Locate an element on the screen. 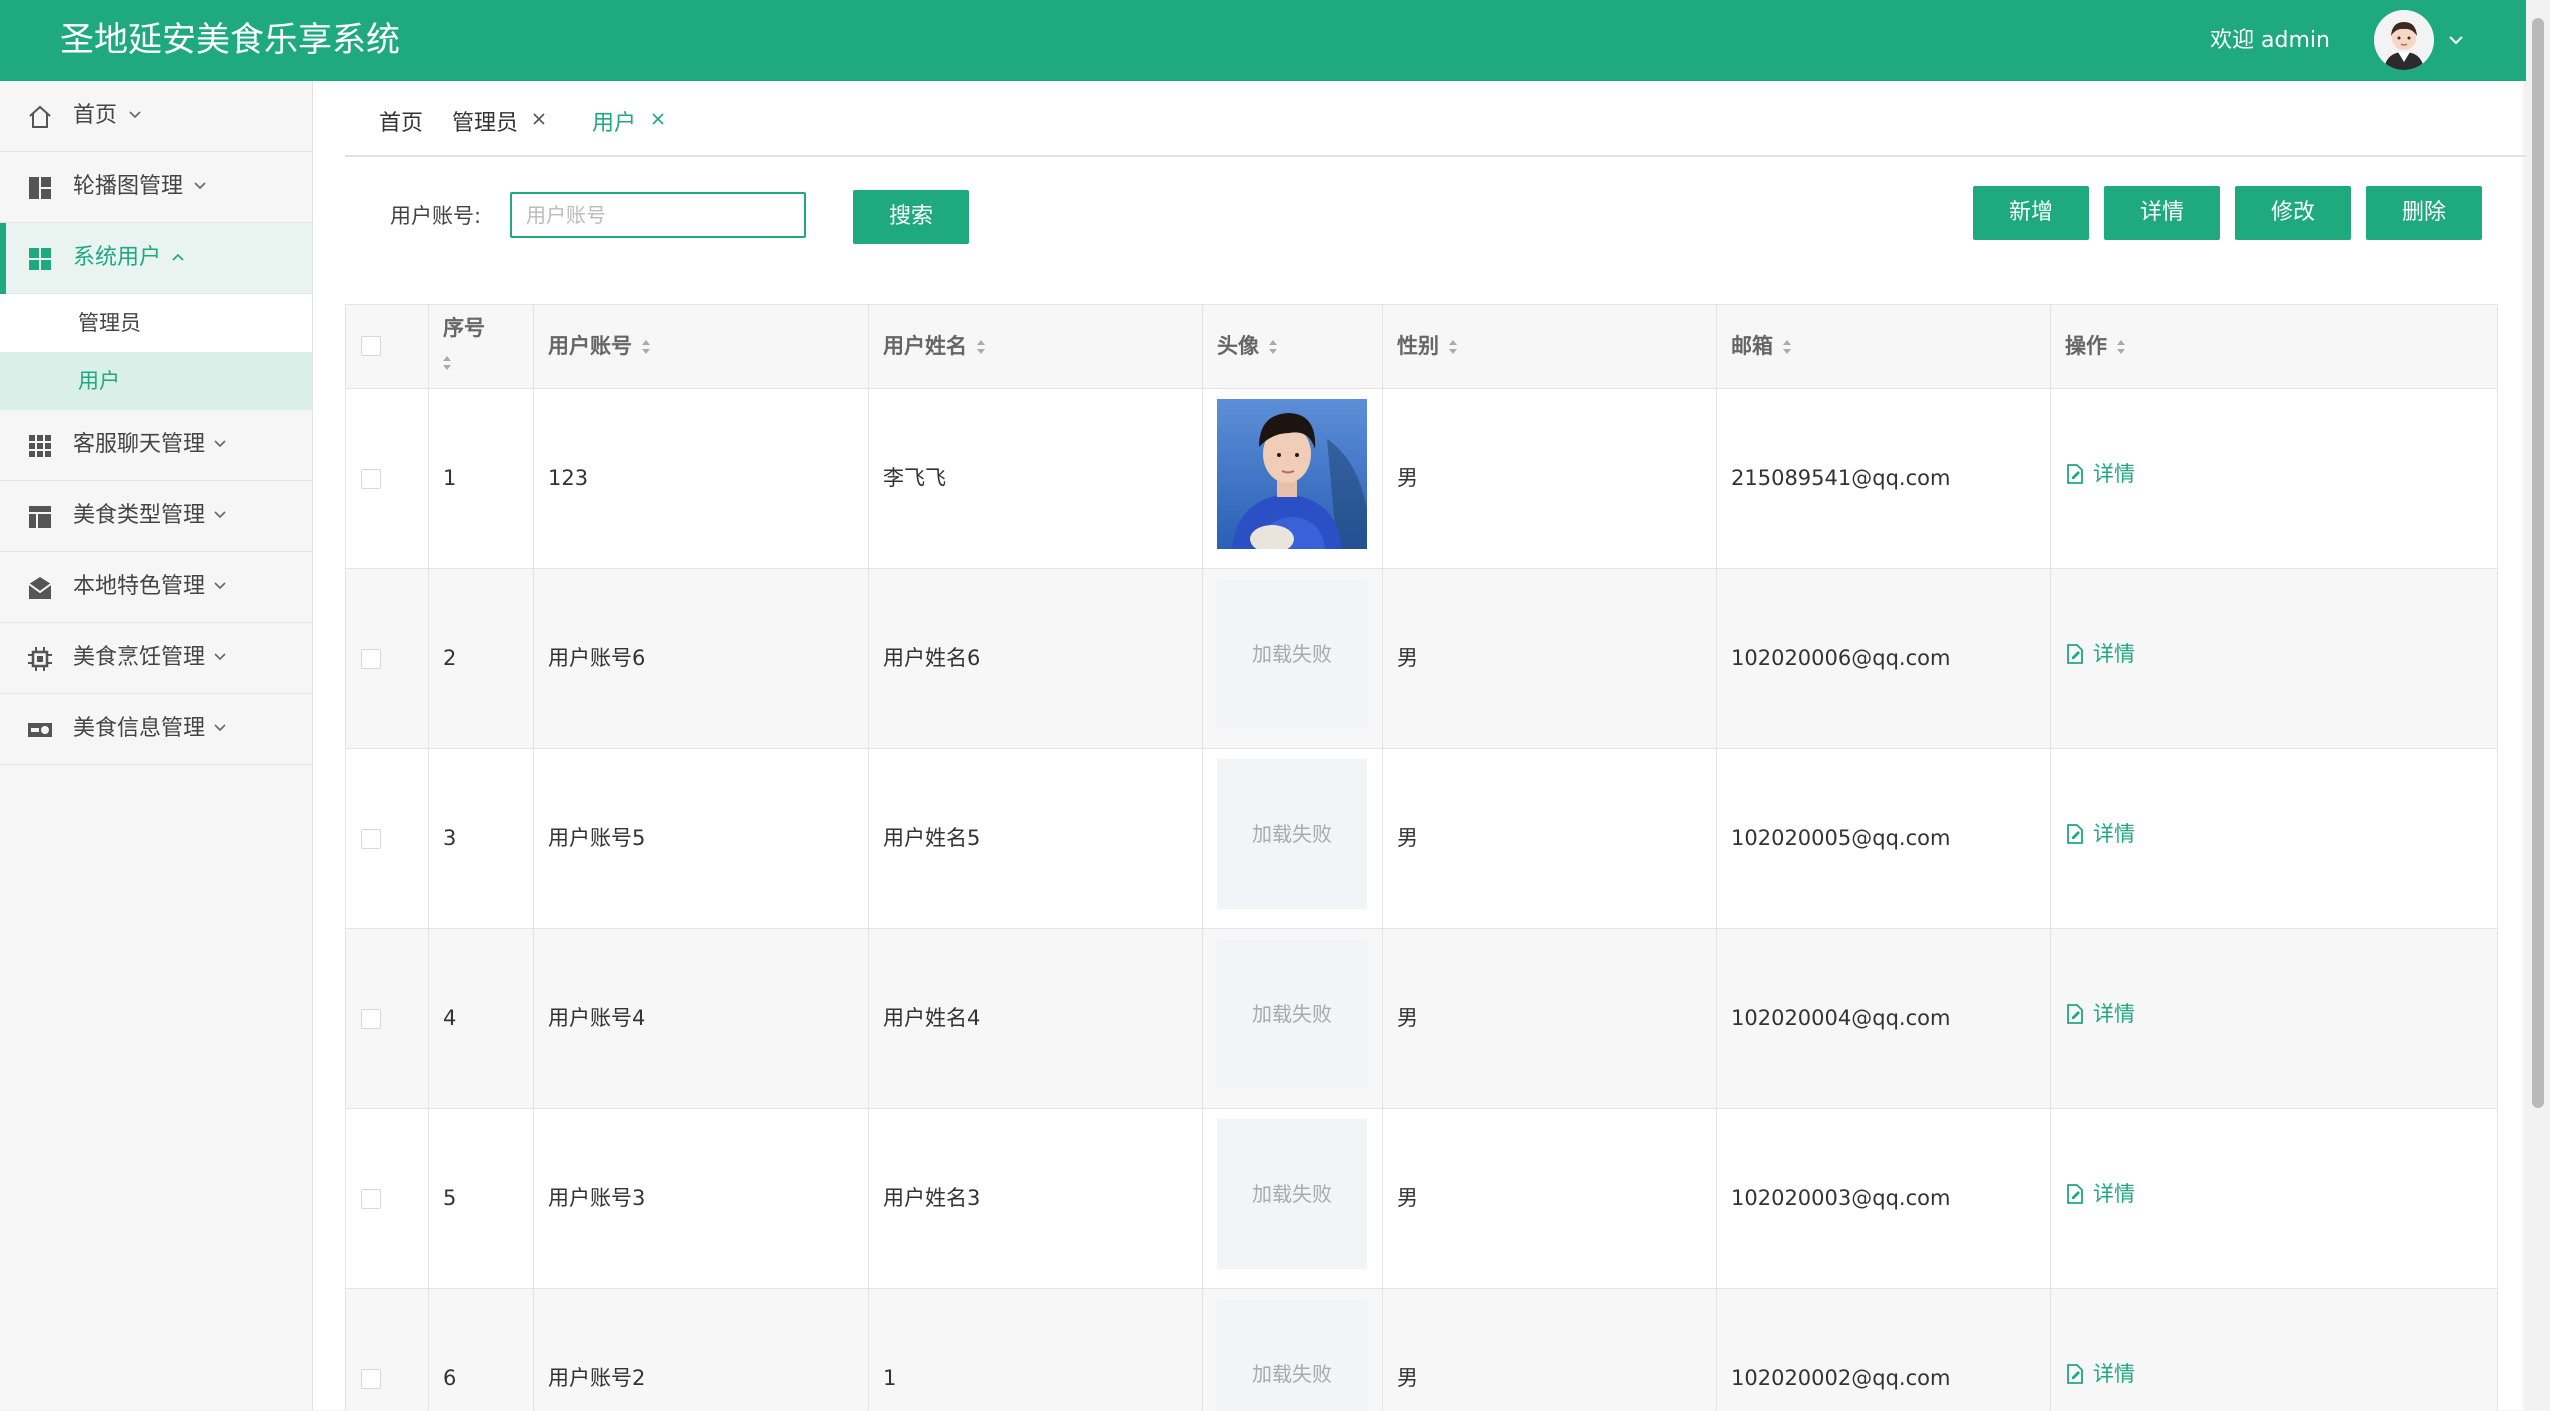 The height and width of the screenshot is (1411, 2550). table-row: 5 用户账号3 用户姓名3 加载失败 男 102020003@qq.com 详情 is located at coordinates (1422, 1199).